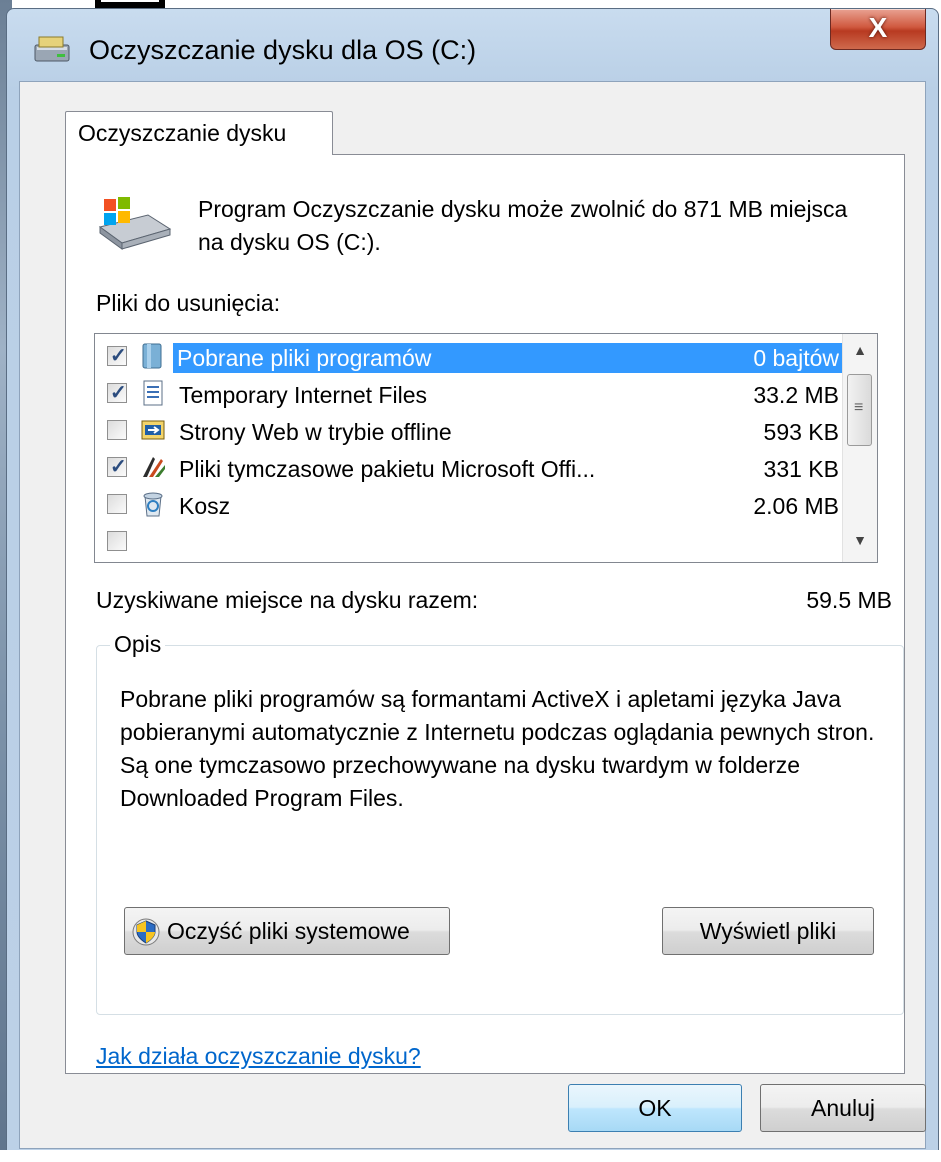  Describe the element at coordinates (510, 358) in the screenshot. I see `item-name: Pobrane pliki programów` at that location.